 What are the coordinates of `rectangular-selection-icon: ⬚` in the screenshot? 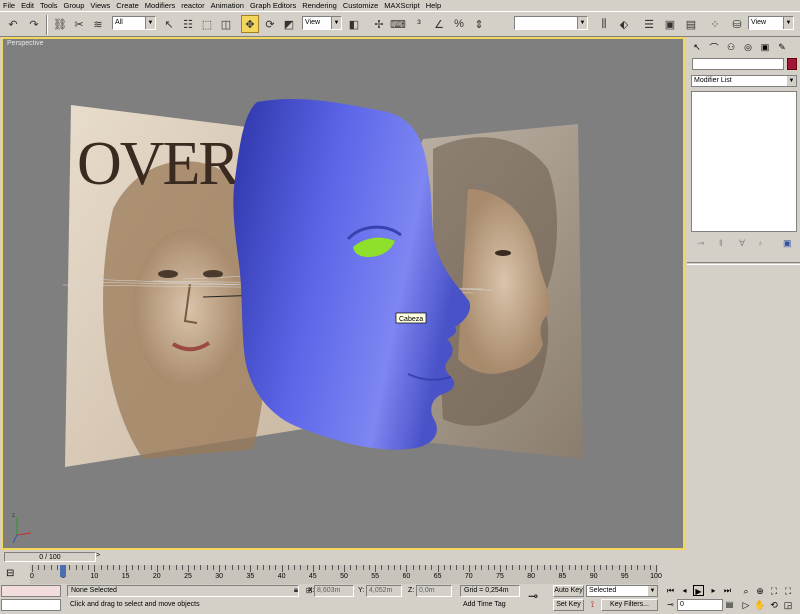 It's located at (207, 24).